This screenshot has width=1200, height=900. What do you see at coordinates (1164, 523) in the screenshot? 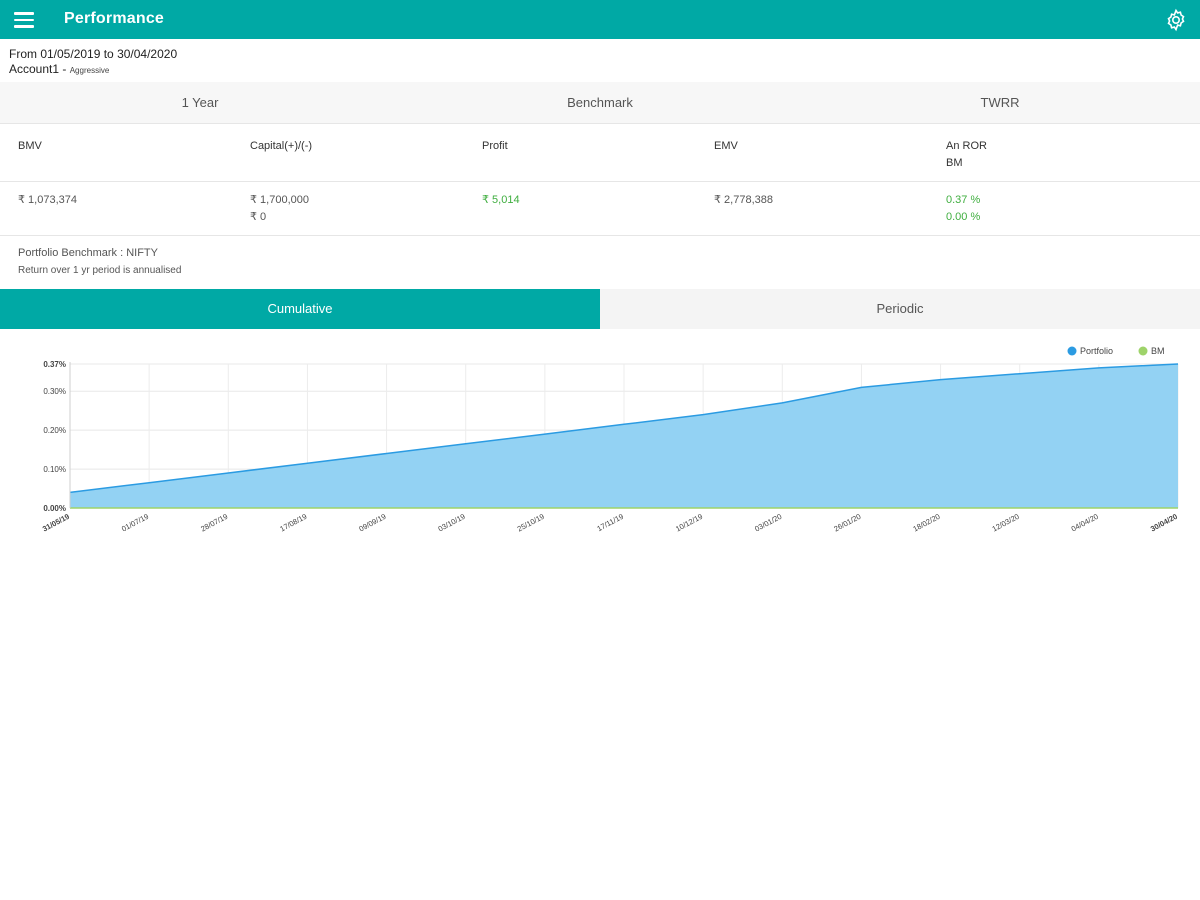
I see `x-tick-14: 30/04/20` at bounding box center [1164, 523].